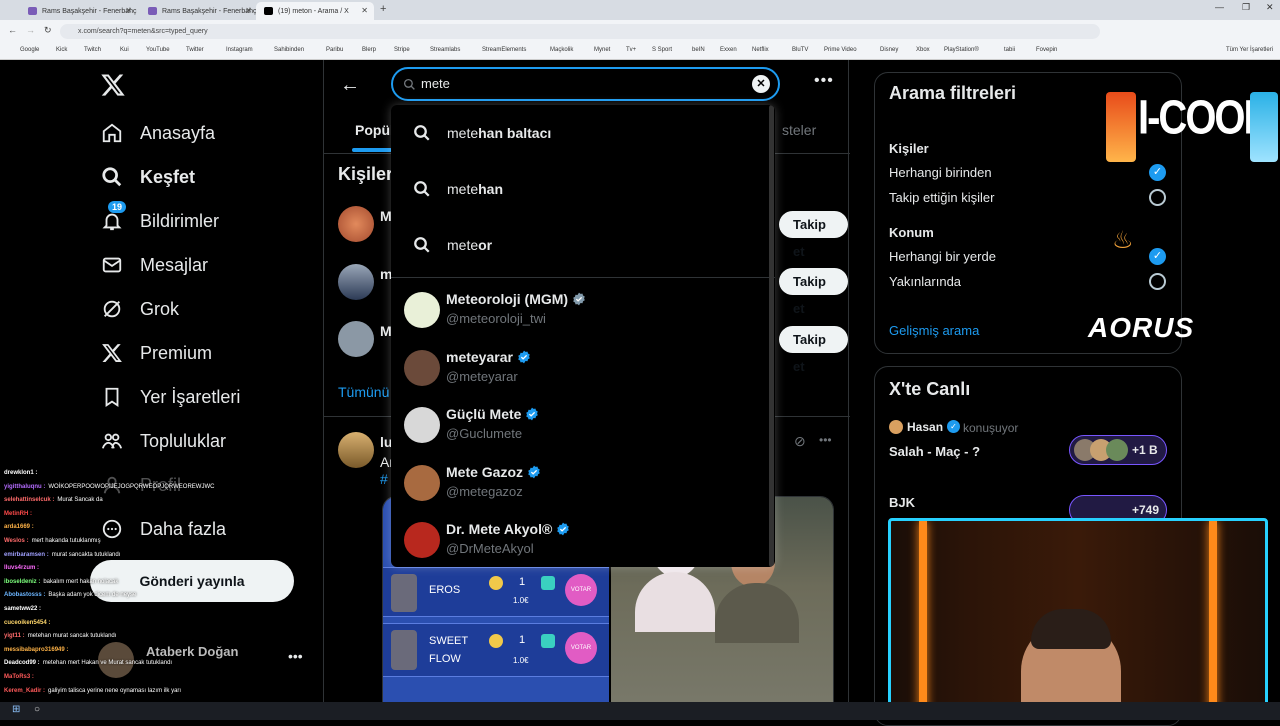 This screenshot has height=726, width=1280. What do you see at coordinates (315, 11) in the screenshot?
I see `browser-tab-active: (19) meton - Arama / X ✕` at bounding box center [315, 11].